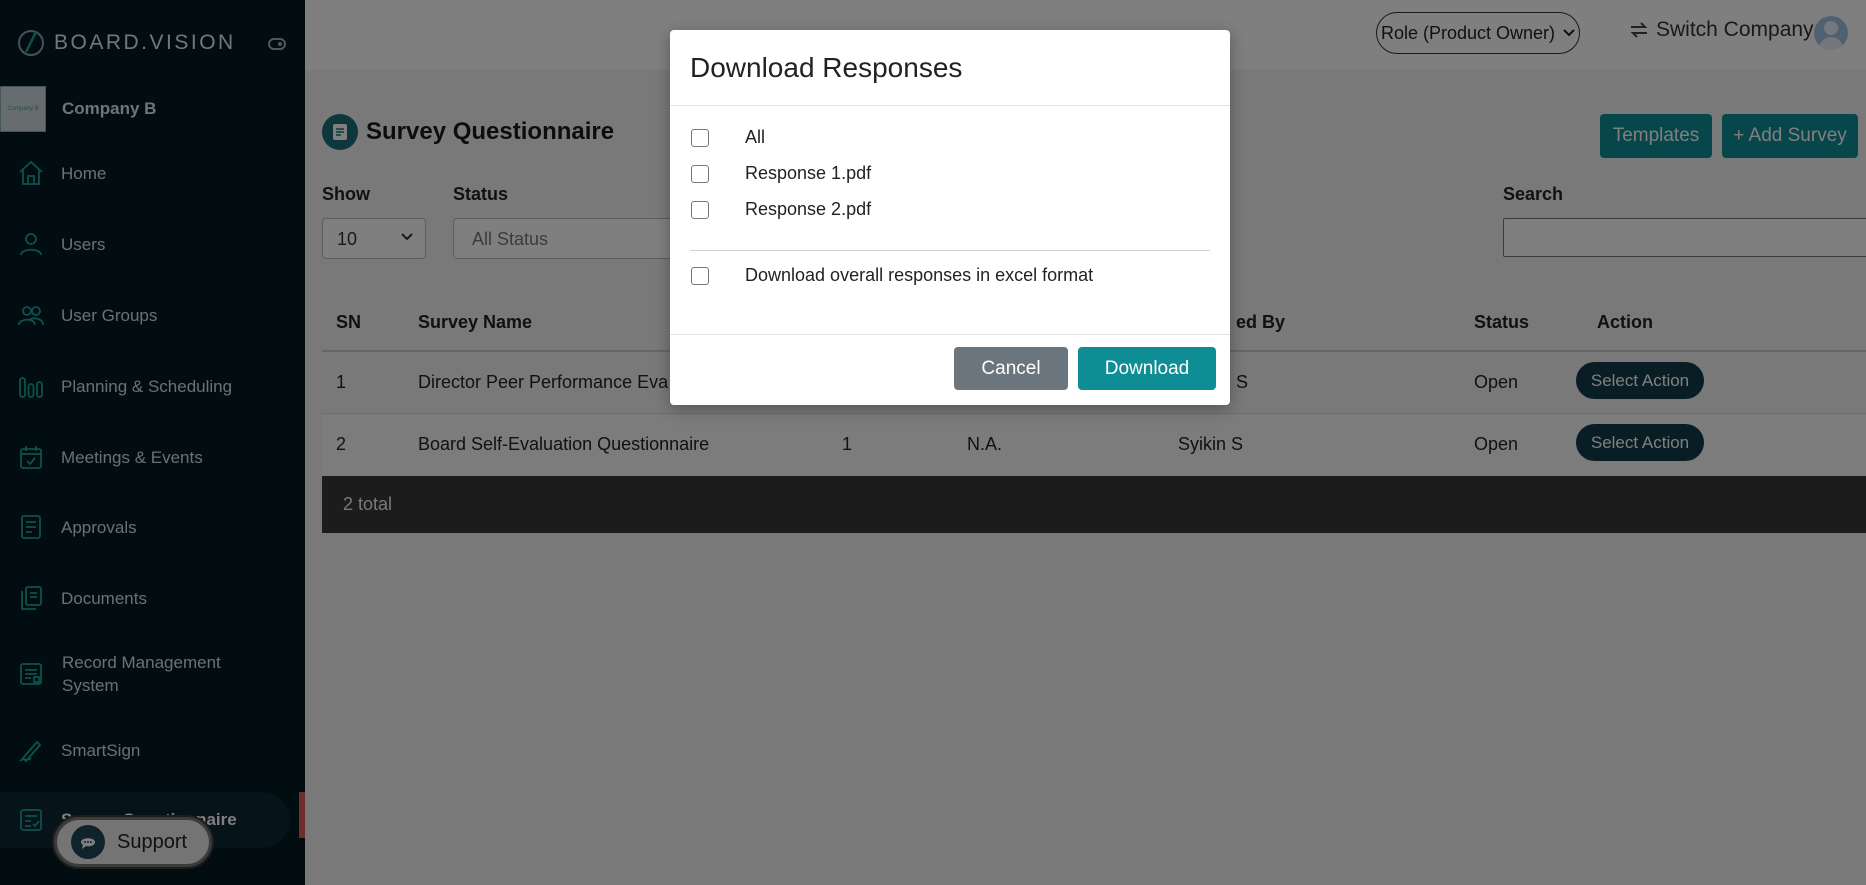 Image resolution: width=1866 pixels, height=885 pixels. What do you see at coordinates (1011, 368) in the screenshot?
I see `cancel-button: Cancel` at bounding box center [1011, 368].